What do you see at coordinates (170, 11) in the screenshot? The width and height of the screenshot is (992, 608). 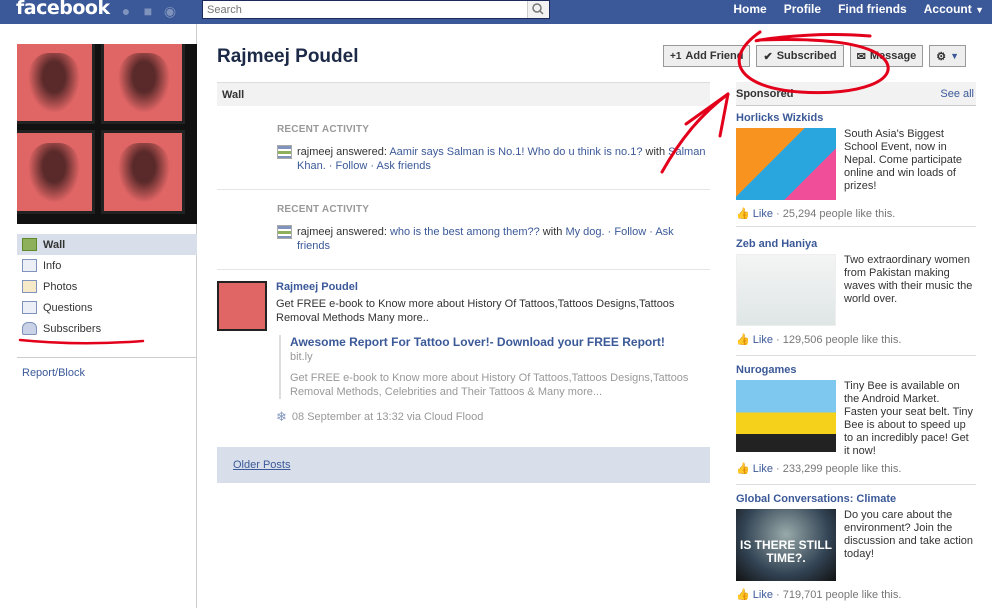 I see `notifications-icon: ◉` at bounding box center [170, 11].